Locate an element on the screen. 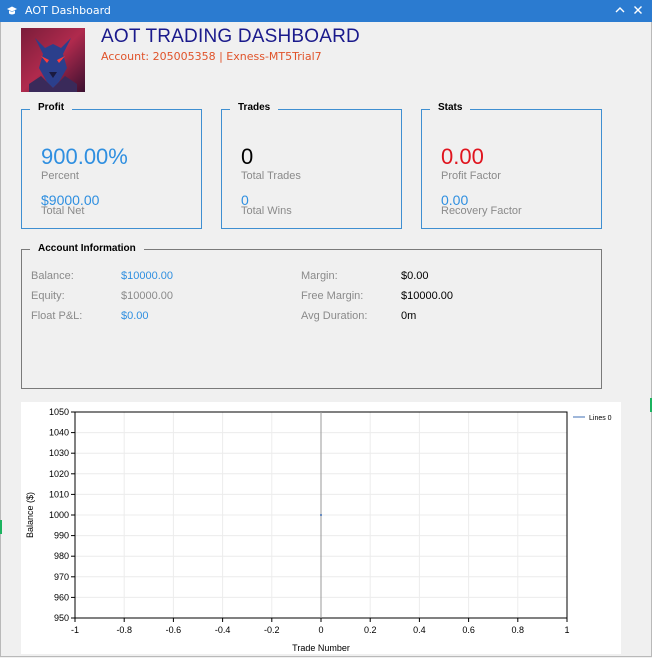 Image resolution: width=652 pixels, height=658 pixels. y-tick-label: 950 is located at coordinates (61, 618).